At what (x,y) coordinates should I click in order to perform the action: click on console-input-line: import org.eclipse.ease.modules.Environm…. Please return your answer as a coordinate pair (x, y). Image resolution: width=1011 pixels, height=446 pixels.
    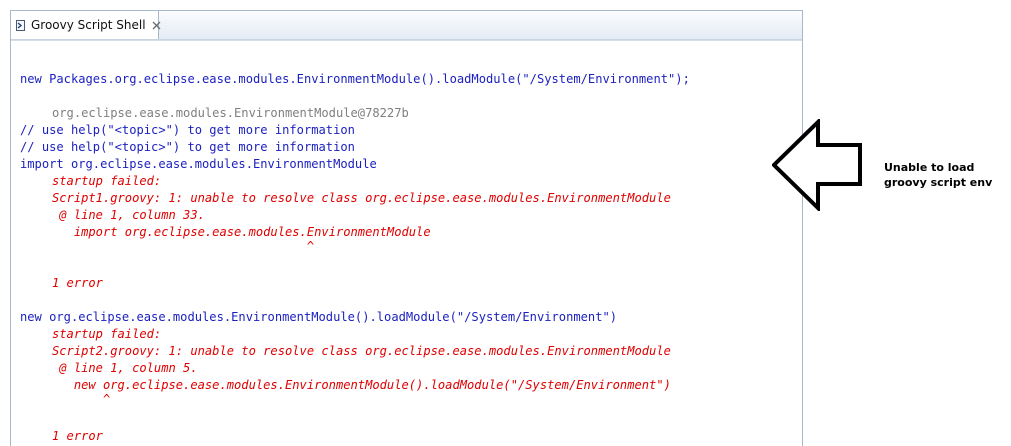
    Looking at the image, I should click on (198, 164).